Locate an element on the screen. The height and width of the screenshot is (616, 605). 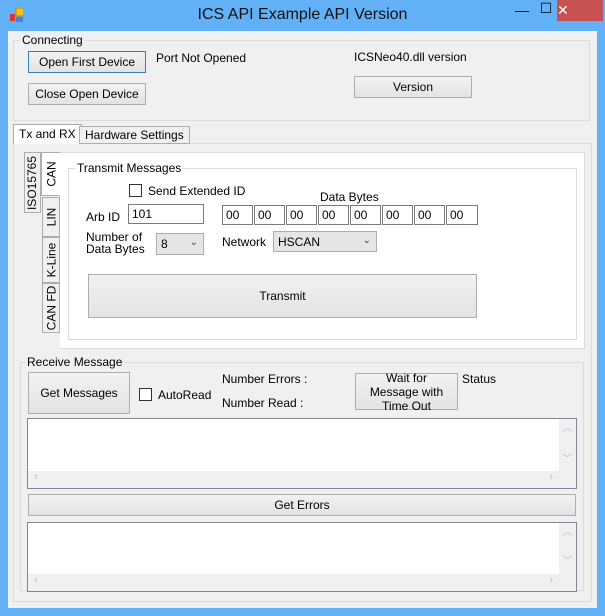
autoread-label: AutoRead is located at coordinates (185, 395).